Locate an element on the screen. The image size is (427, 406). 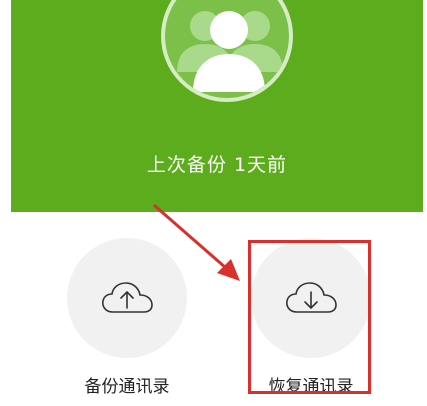
contacts-avatar is located at coordinates (227, 51).